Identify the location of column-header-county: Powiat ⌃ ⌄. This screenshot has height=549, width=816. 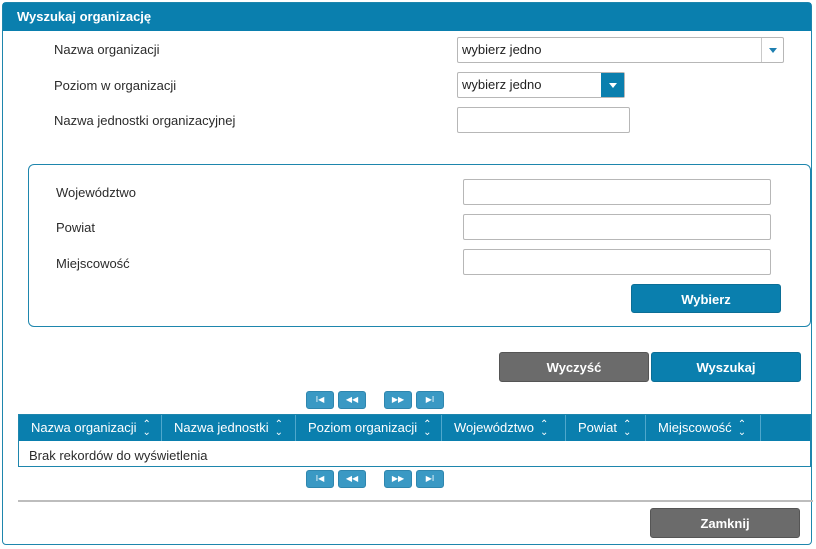
(606, 428).